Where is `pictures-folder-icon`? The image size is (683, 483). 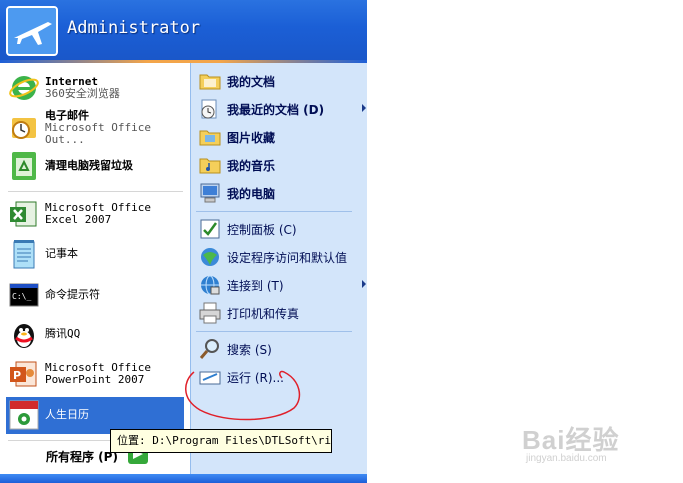 pictures-folder-icon is located at coordinates (210, 137).